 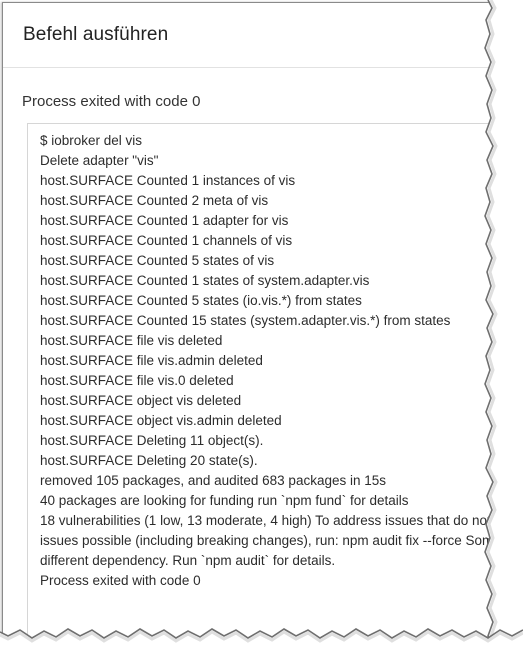 I want to click on title-divider, so click(x=263, y=67).